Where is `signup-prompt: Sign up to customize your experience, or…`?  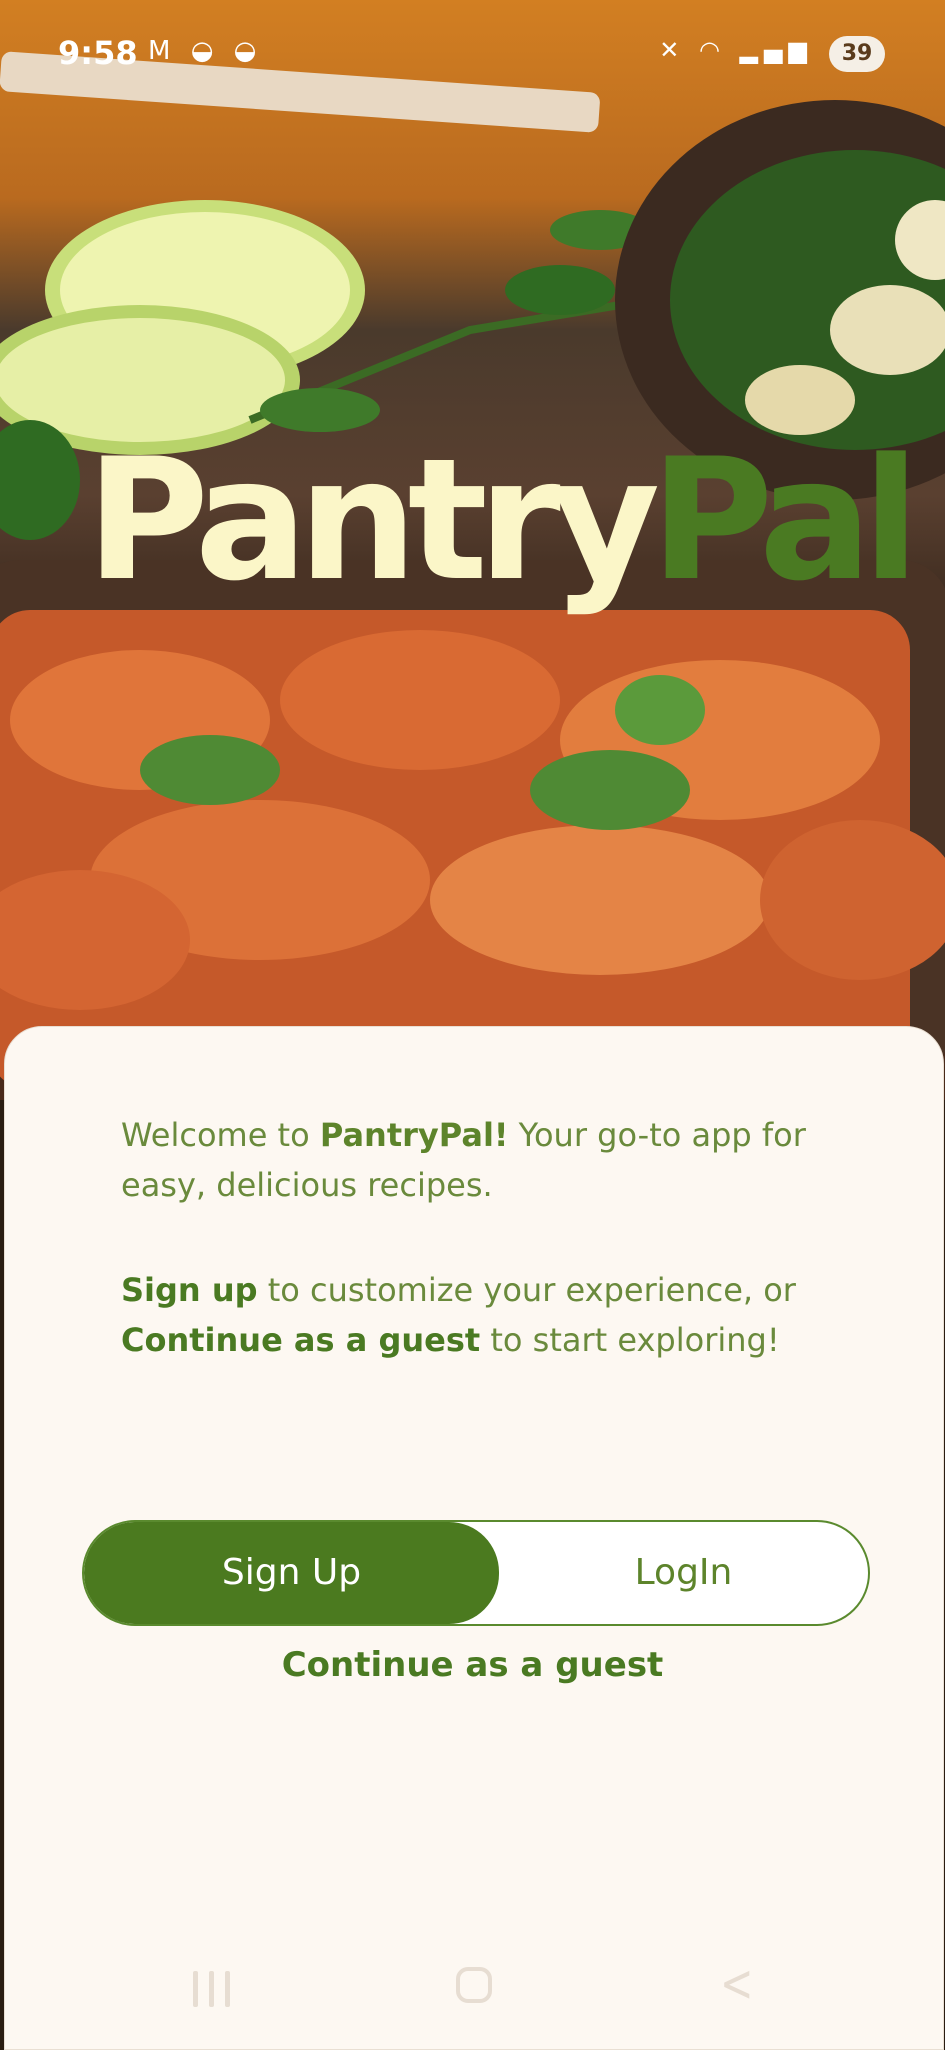
signup-prompt: Sign up to customize your experience, or… is located at coordinates (481, 1315).